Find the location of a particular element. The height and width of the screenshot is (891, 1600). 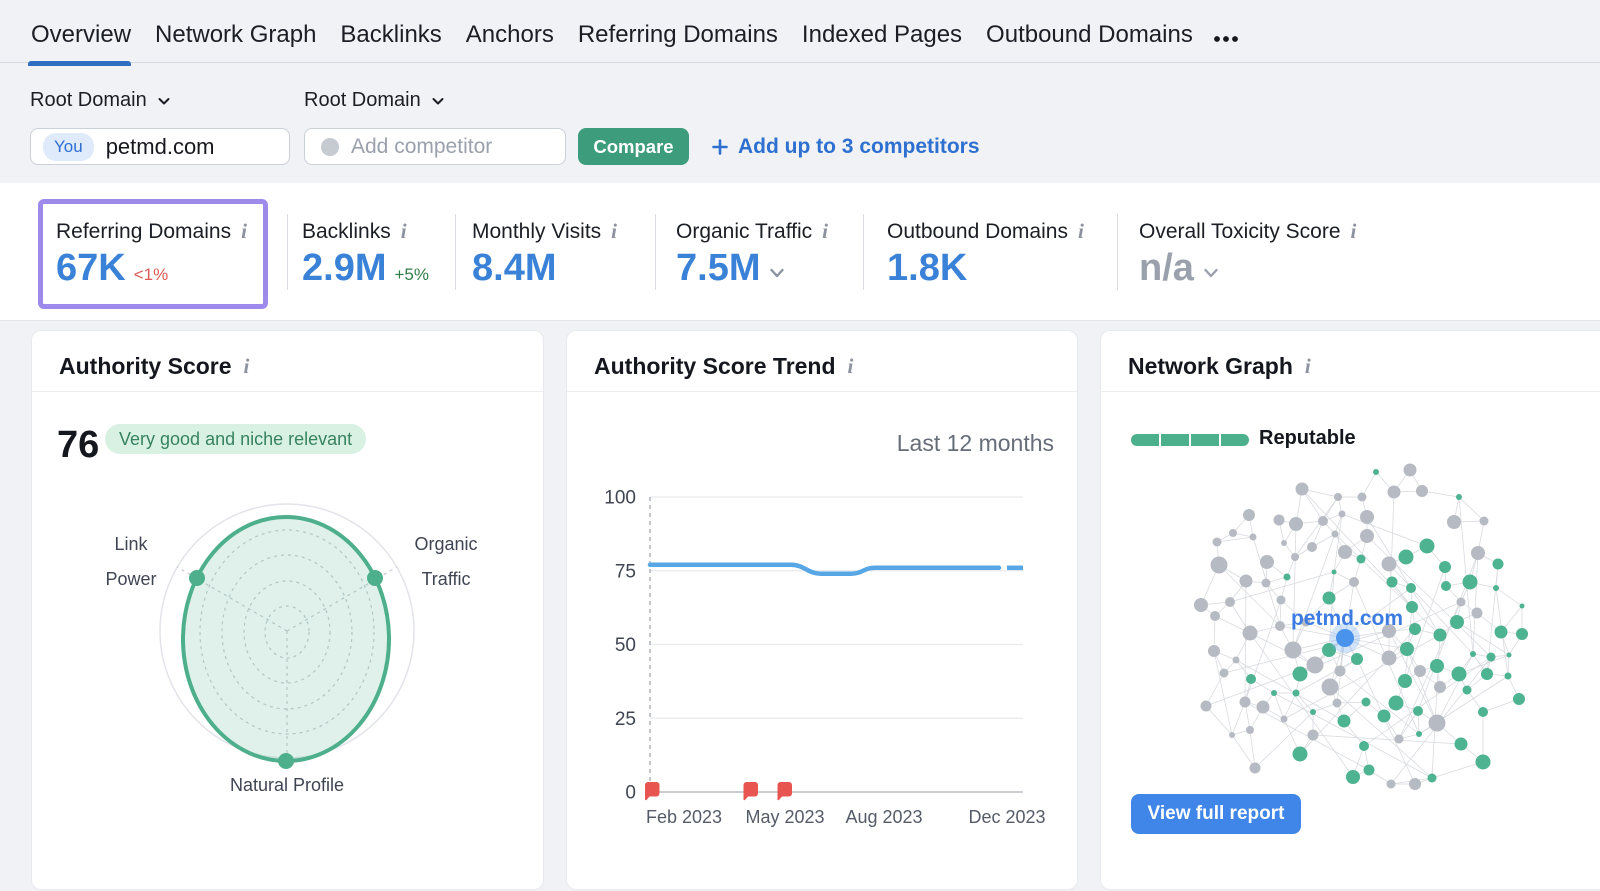

svg-text: 100 is located at coordinates (620, 498).